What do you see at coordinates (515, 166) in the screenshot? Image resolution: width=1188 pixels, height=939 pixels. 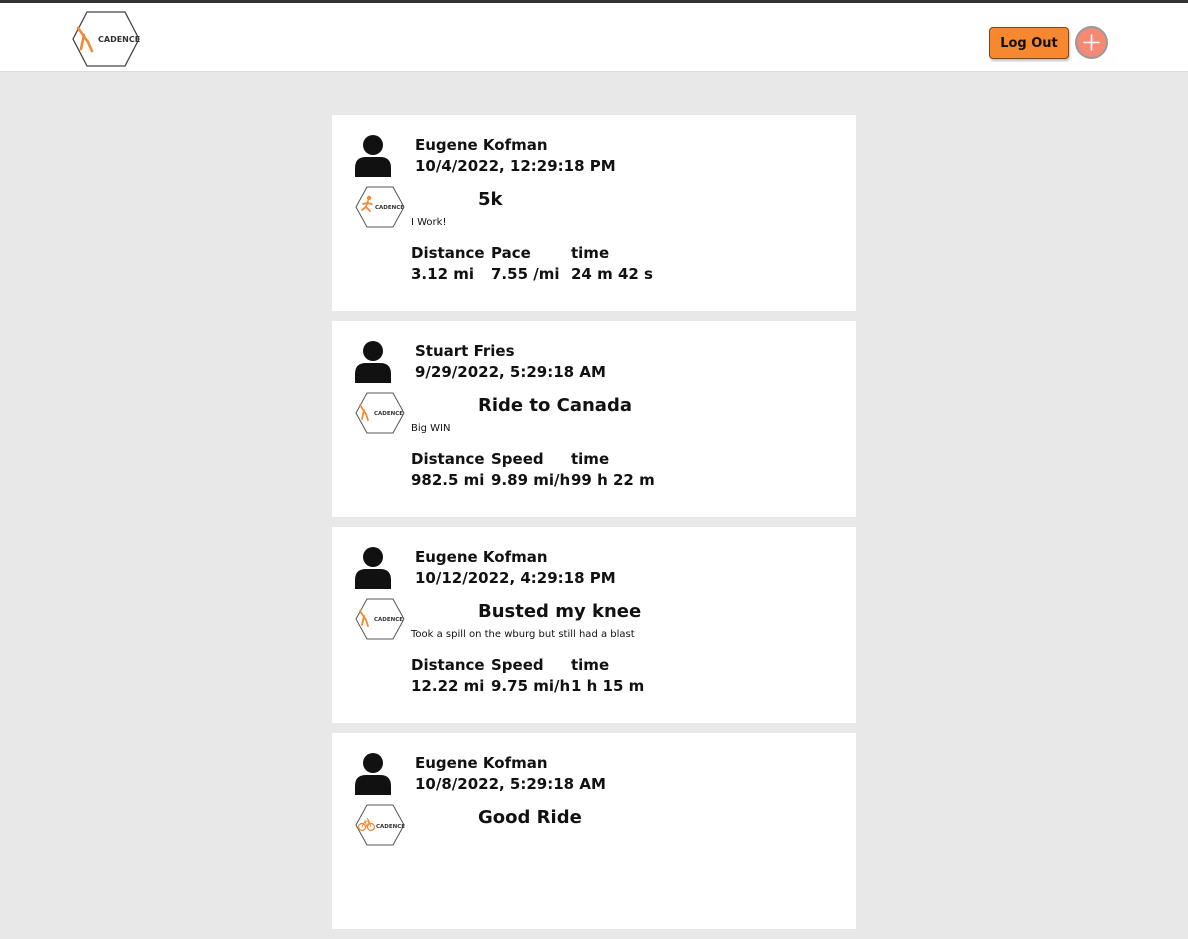 I see `post-date: 10/4/2022, 12:29:18 PM` at bounding box center [515, 166].